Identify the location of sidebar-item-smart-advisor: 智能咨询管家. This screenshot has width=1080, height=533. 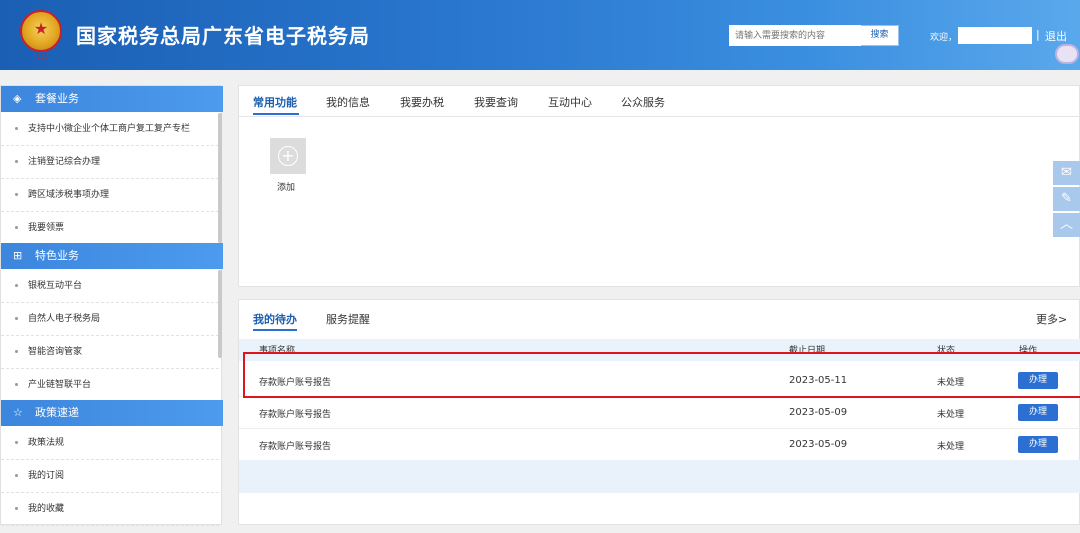
(110, 352).